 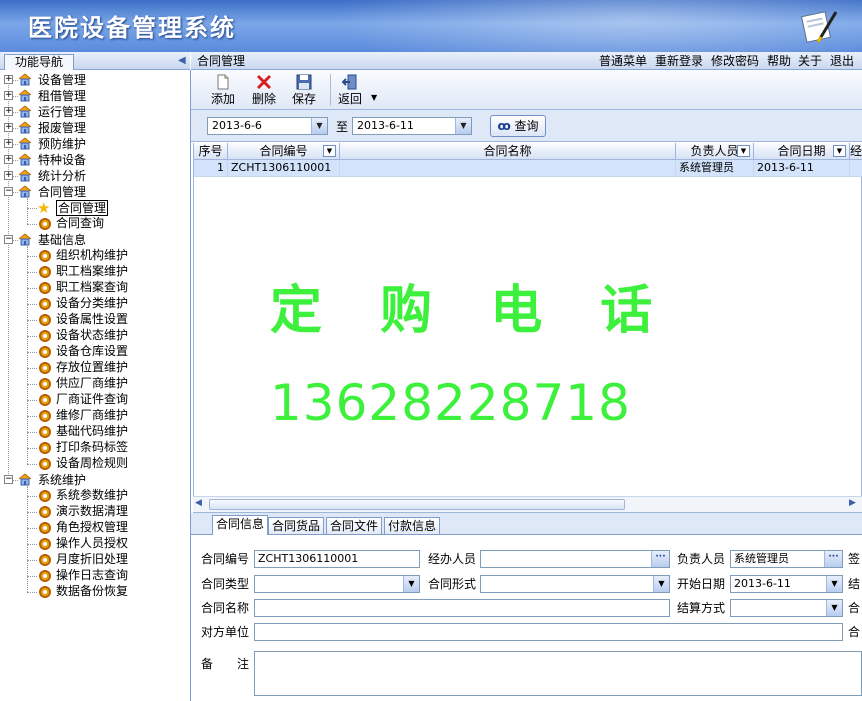 I want to click on nav-item-8-11: 基础代码维护, so click(x=95, y=432).